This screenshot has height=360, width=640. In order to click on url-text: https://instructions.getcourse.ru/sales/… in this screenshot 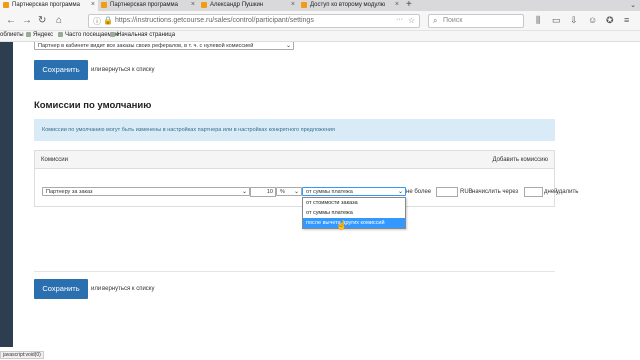, I will do `click(214, 20)`.